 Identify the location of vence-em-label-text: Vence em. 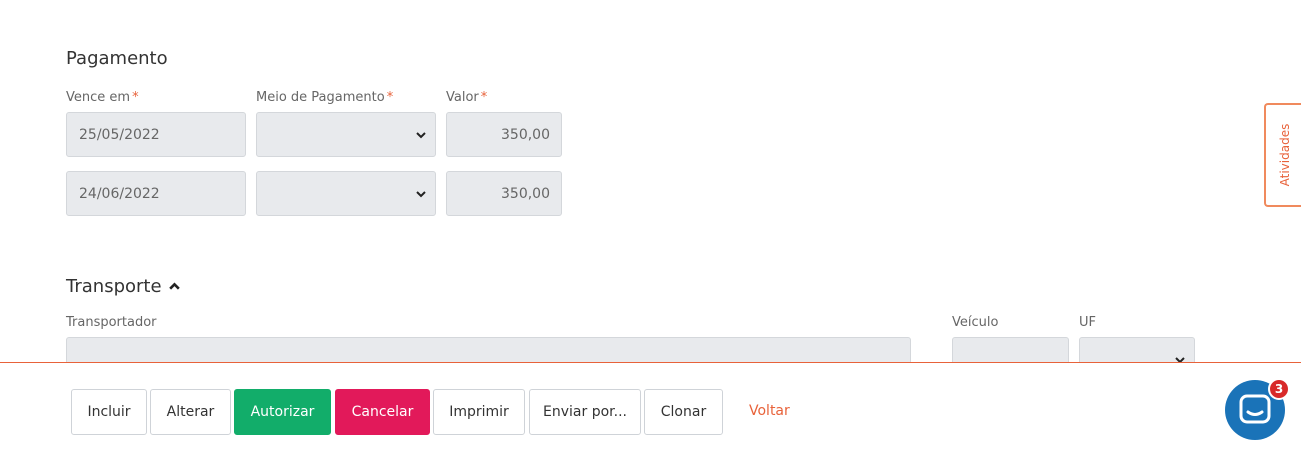
(98, 97).